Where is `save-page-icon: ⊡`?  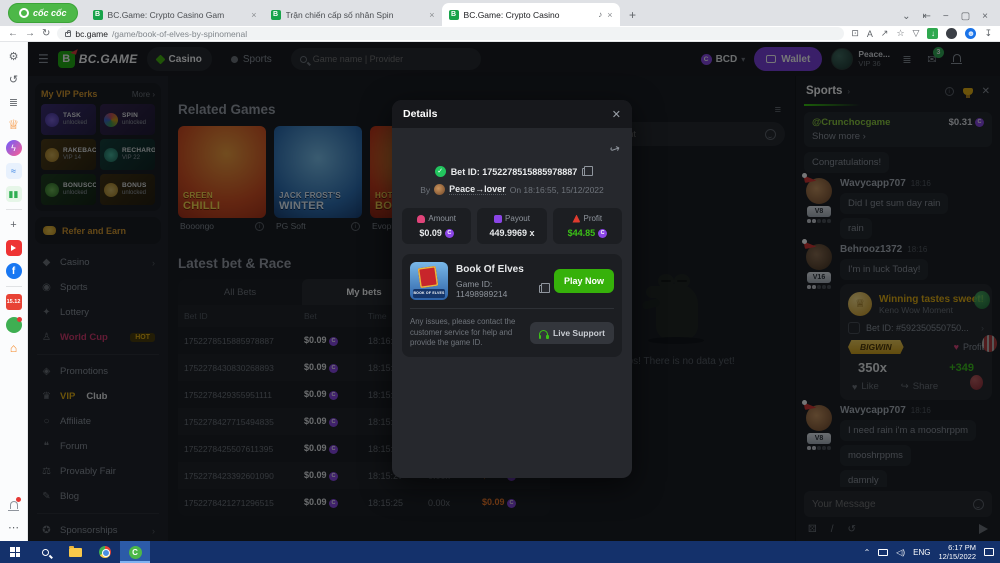
save-page-icon: ⊡ is located at coordinates (855, 33).